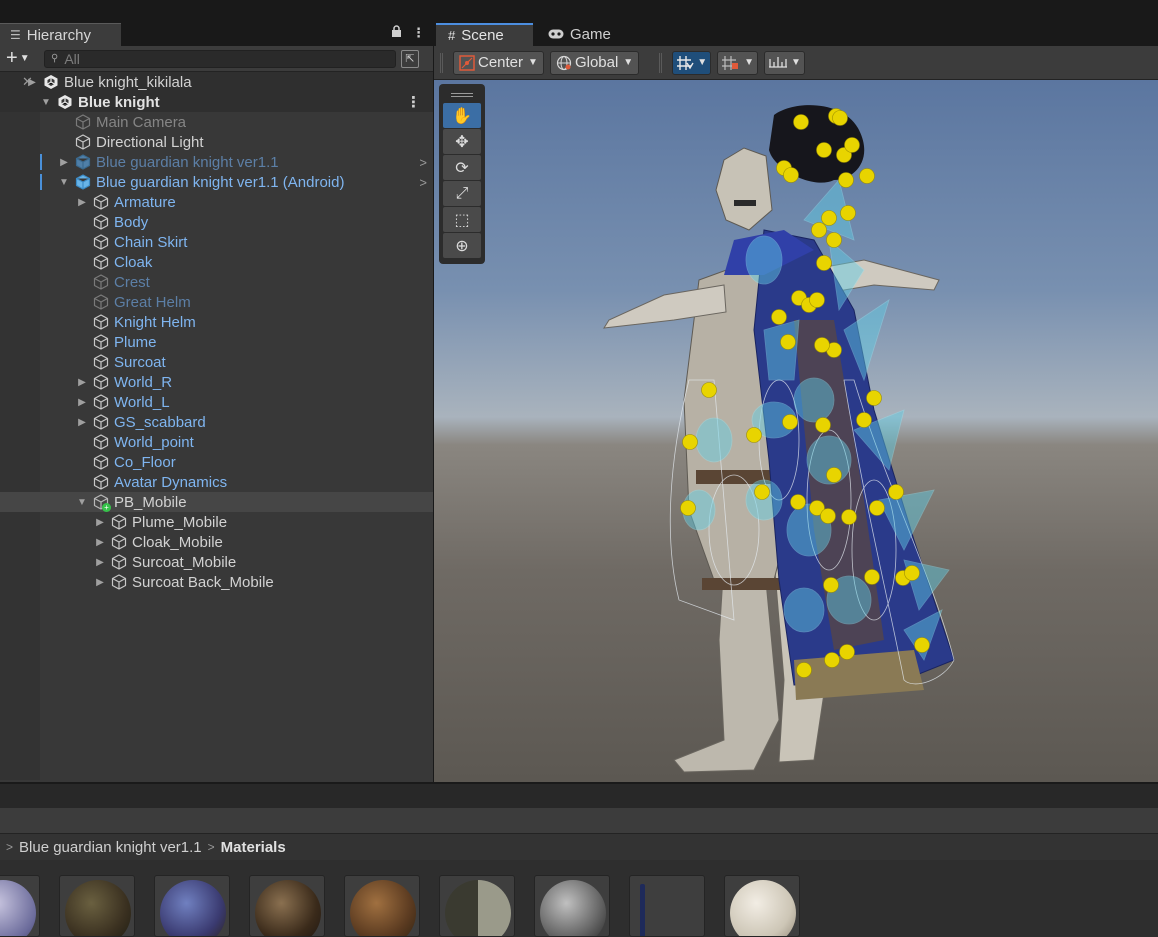  I want to click on hierarchy-row: ▶ Plume_Mobile, so click(216, 522).